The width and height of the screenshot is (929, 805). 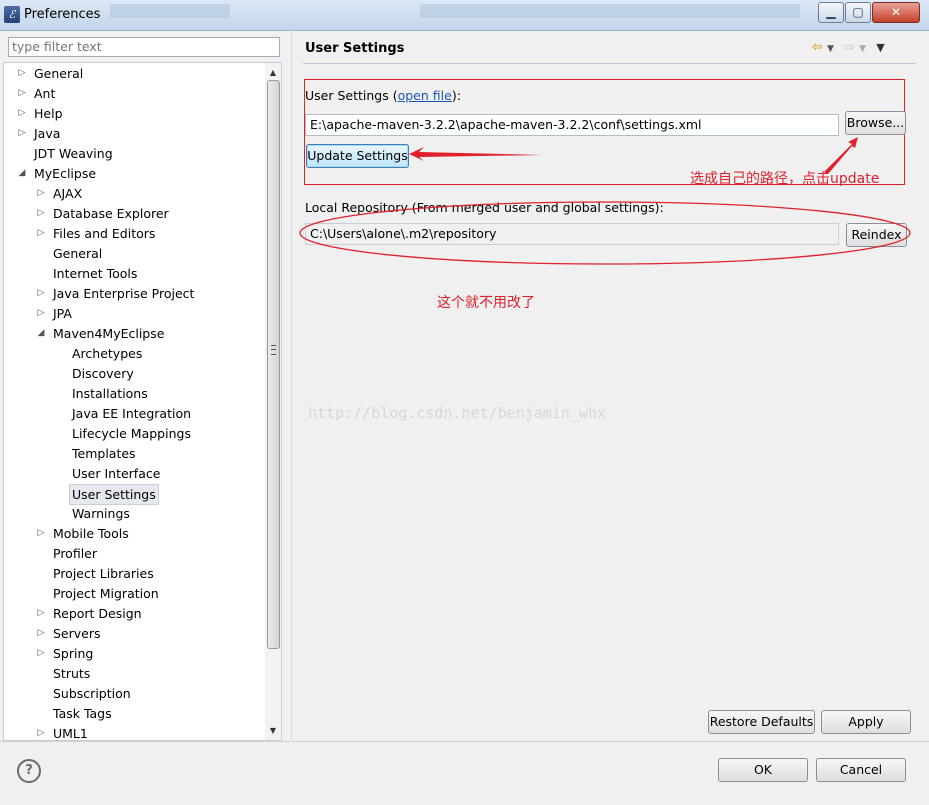 I want to click on tree-item-label: AJAX, so click(x=68, y=193).